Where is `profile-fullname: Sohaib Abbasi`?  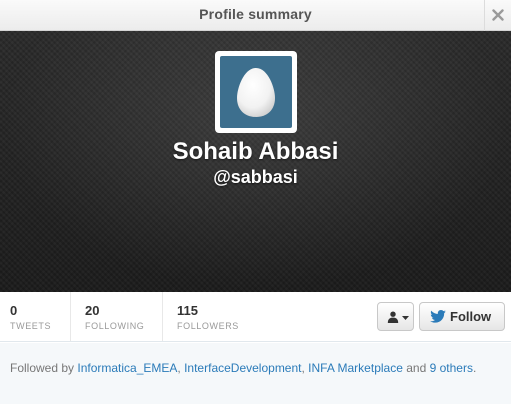
profile-fullname: Sohaib Abbasi is located at coordinates (255, 152).